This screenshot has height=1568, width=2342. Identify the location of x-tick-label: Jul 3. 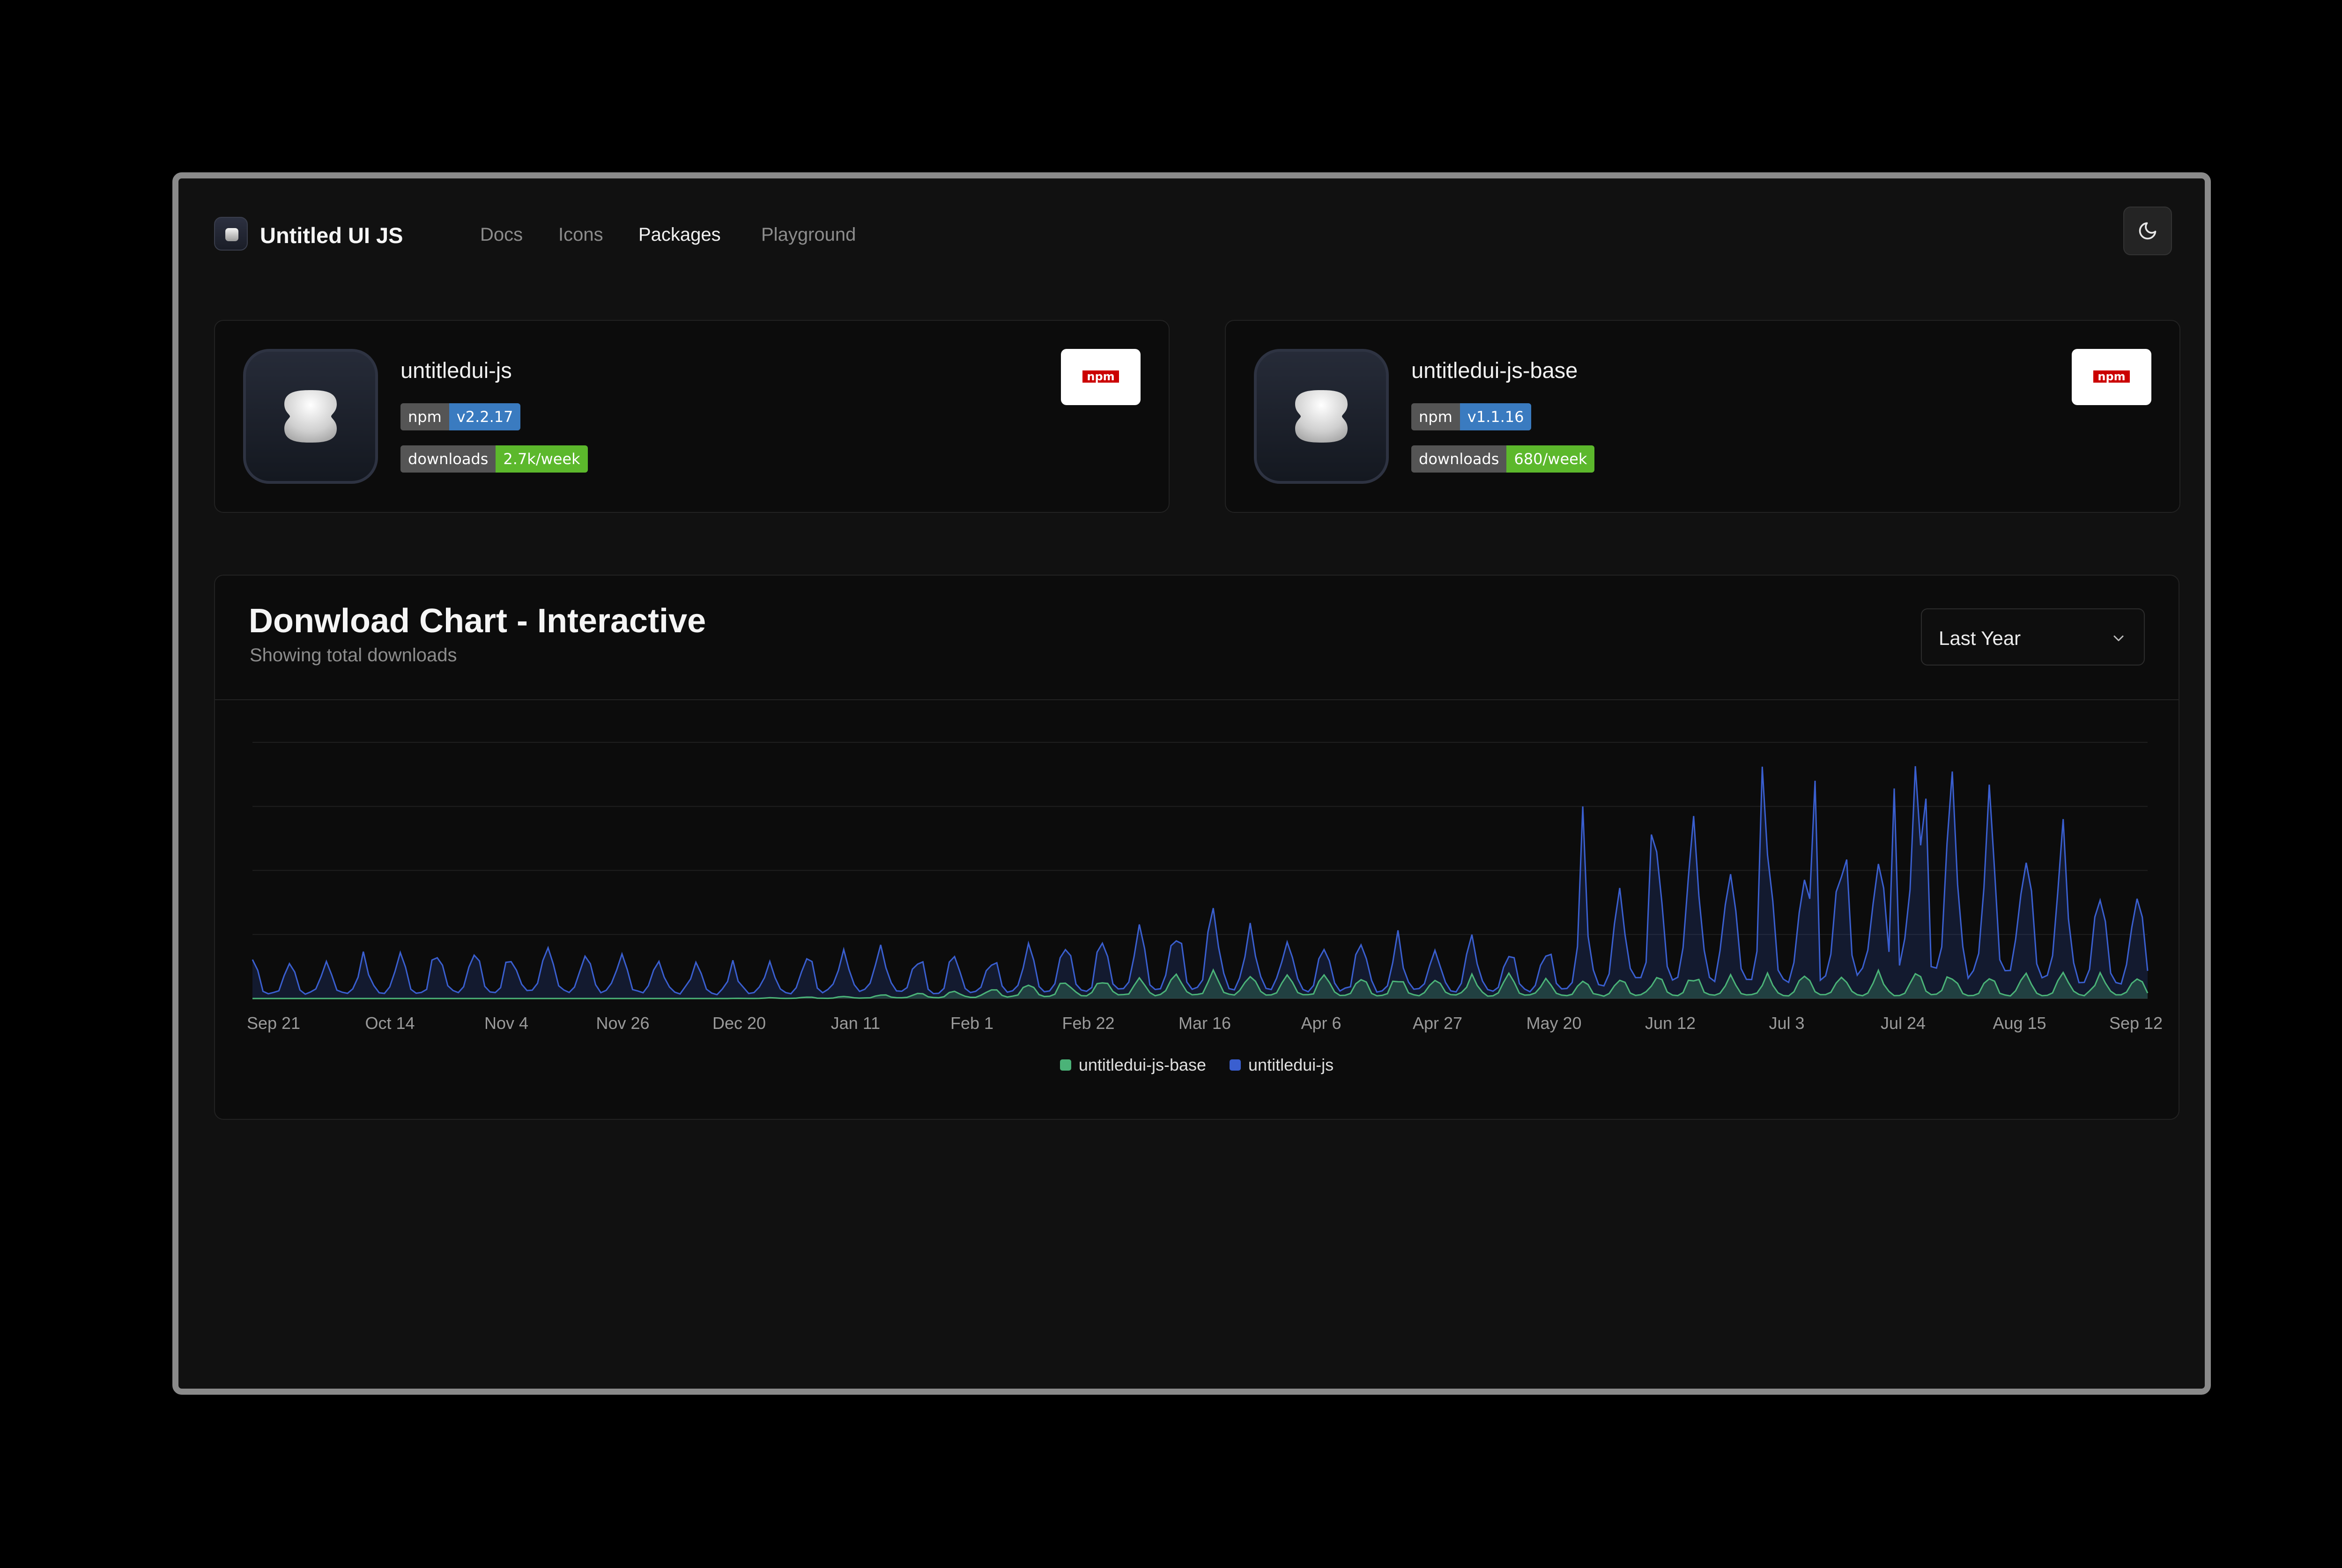
(1786, 1023).